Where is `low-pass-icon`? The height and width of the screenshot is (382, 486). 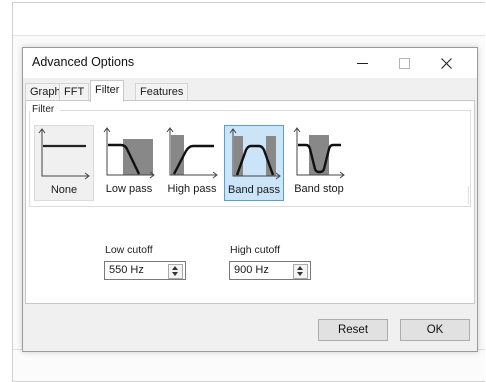 low-pass-icon is located at coordinates (129, 155).